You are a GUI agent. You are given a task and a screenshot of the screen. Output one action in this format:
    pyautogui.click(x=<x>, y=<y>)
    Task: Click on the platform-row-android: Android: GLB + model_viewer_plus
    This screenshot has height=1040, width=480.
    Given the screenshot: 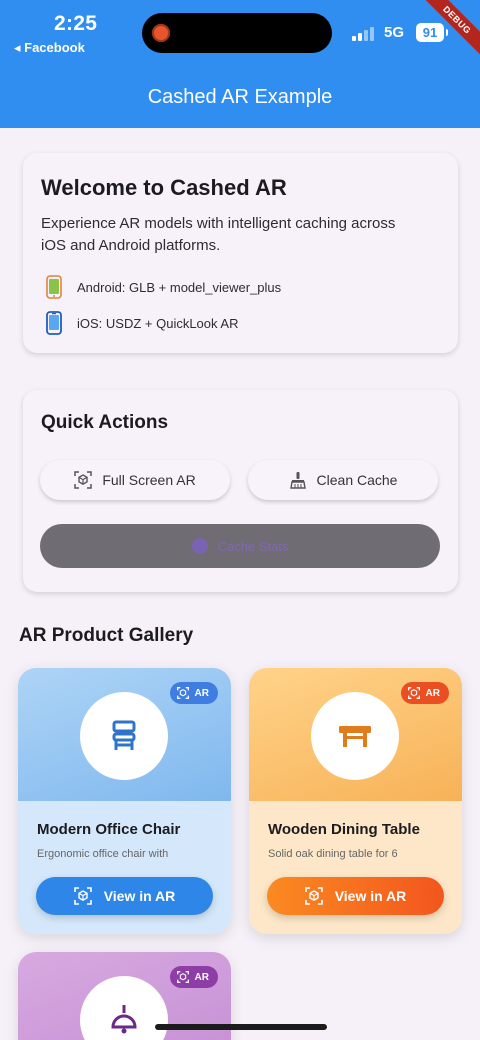 What is the action you would take?
    pyautogui.click(x=161, y=287)
    